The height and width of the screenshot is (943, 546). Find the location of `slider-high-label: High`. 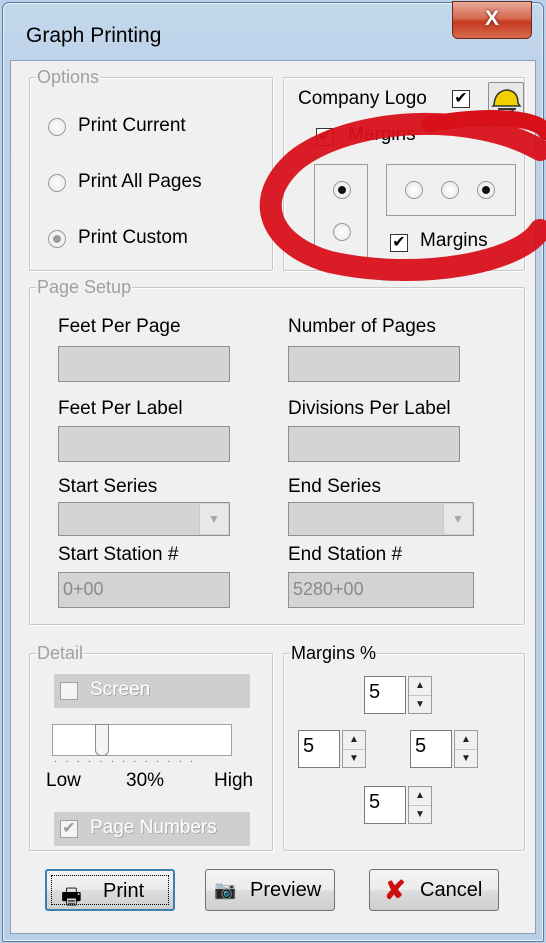

slider-high-label: High is located at coordinates (234, 780).